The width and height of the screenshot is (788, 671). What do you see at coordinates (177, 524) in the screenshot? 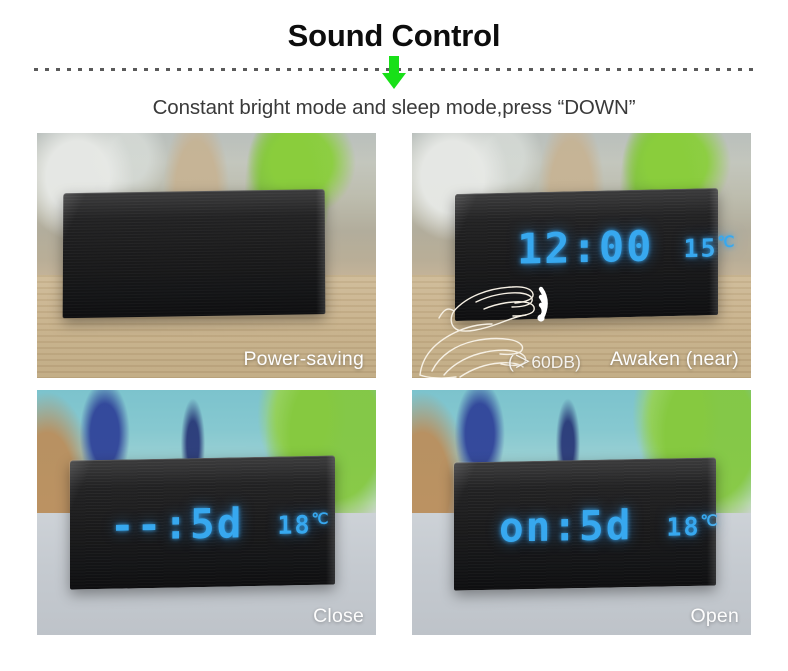
I see `led-time: --:5d` at bounding box center [177, 524].